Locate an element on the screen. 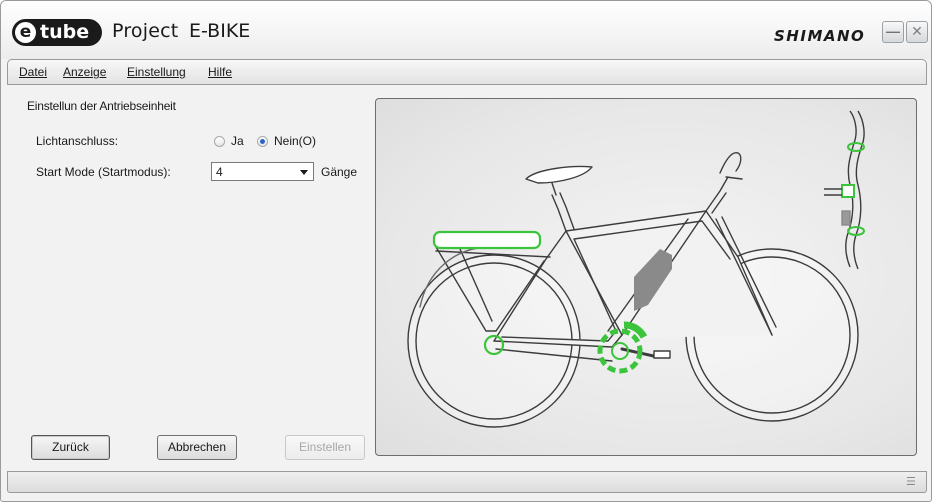  title-bar: e tube Project E-BIKE SHIMANO — ✕ is located at coordinates (466, 30).